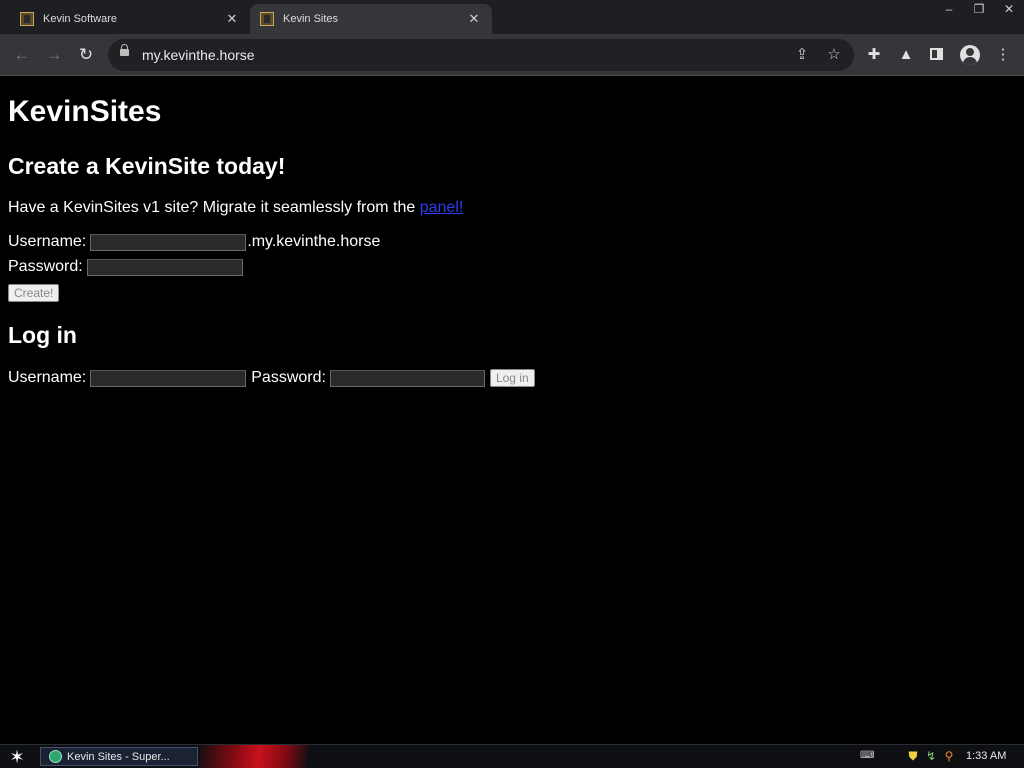 This screenshot has height=768, width=1024. Describe the element at coordinates (970, 55) in the screenshot. I see `profile-avatar-icon` at that location.